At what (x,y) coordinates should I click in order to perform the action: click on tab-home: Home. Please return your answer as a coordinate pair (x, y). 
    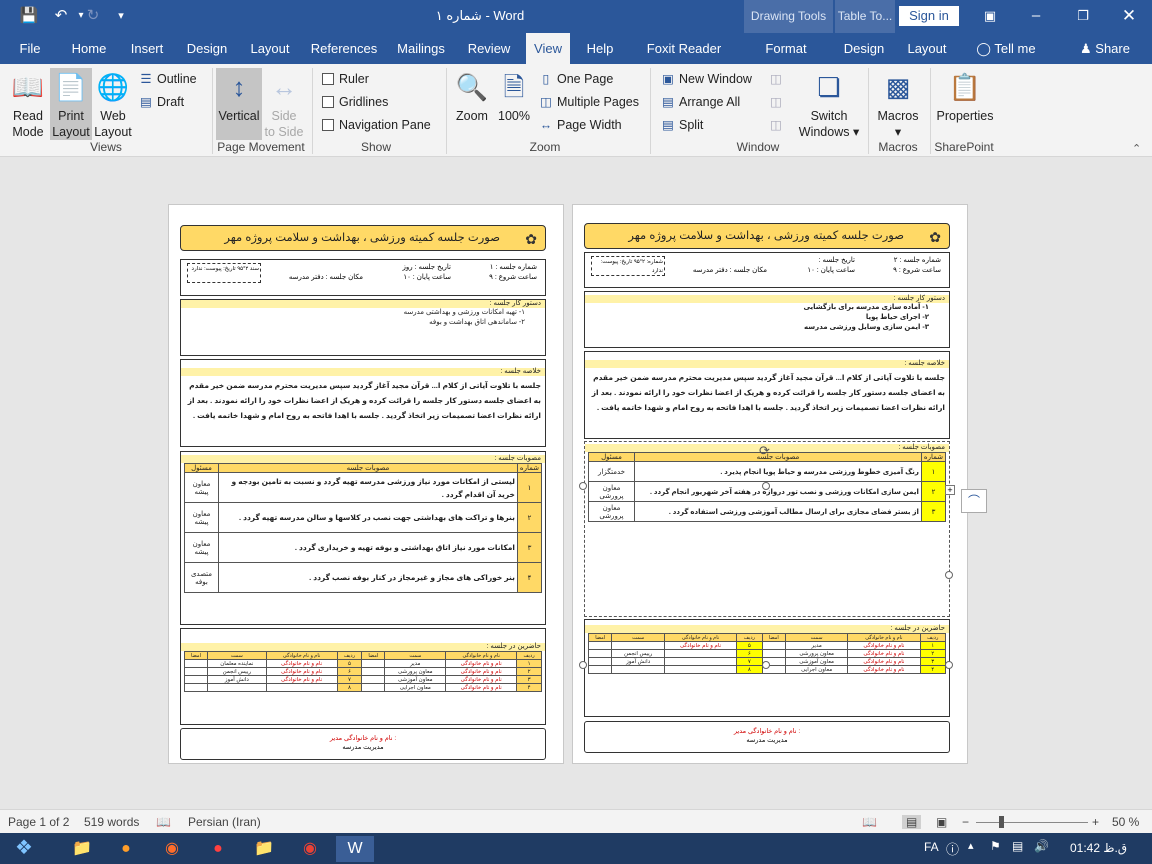
    Looking at the image, I should click on (89, 48).